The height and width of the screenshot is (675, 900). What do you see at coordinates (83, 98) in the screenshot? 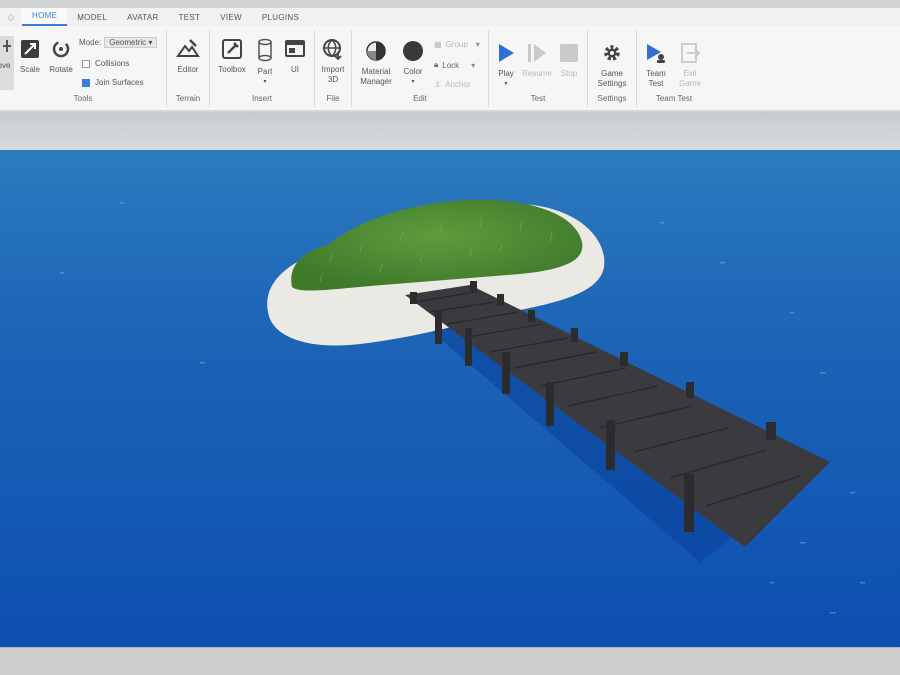
I see `tools-group-label: Tools` at bounding box center [83, 98].